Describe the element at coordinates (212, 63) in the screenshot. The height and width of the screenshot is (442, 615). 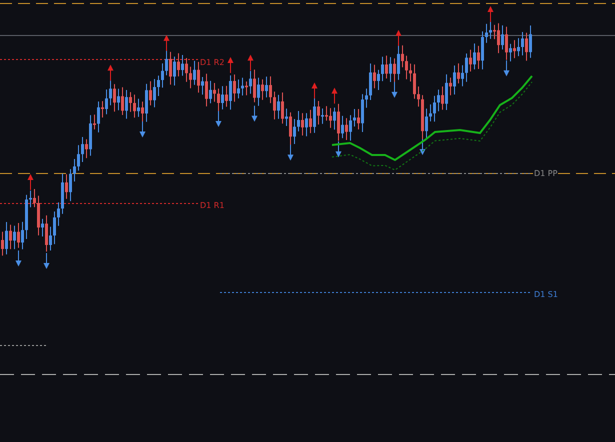
I see `level-label: D1 R2` at that location.